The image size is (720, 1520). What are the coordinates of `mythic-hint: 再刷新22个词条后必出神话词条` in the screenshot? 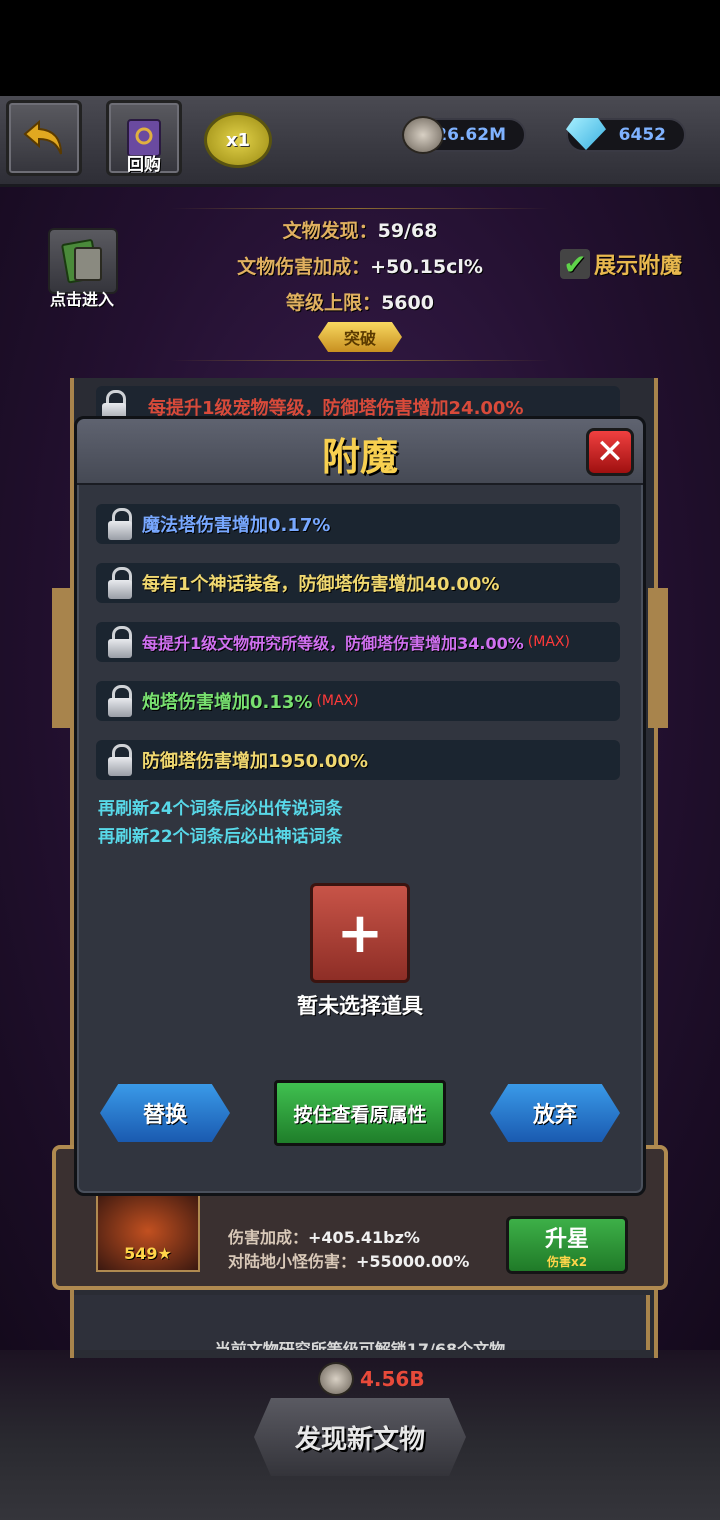 It's located at (220, 837).